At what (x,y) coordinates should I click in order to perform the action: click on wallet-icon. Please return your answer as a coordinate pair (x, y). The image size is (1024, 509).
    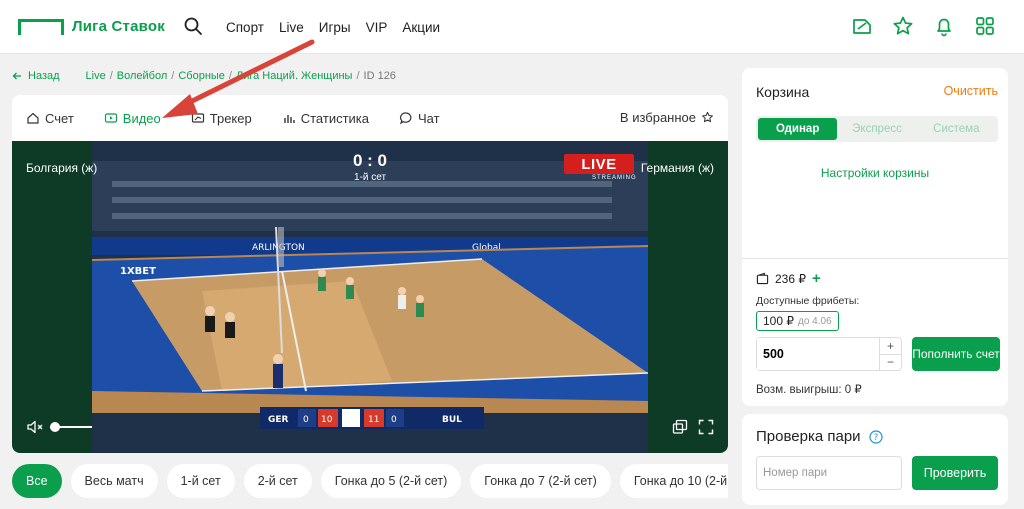
    Looking at the image, I should click on (762, 278).